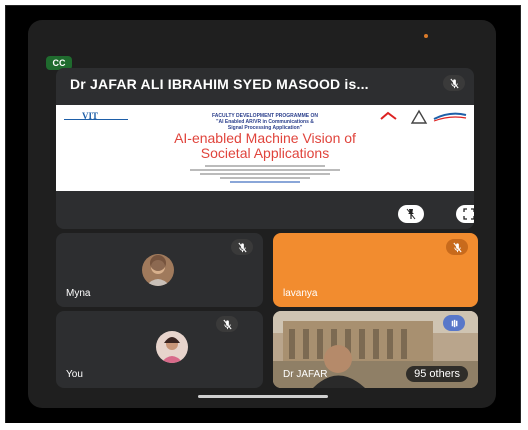 Image resolution: width=528 pixels, height=430 pixels. What do you see at coordinates (468, 214) in the screenshot?
I see `fullscreen-icon` at bounding box center [468, 214].